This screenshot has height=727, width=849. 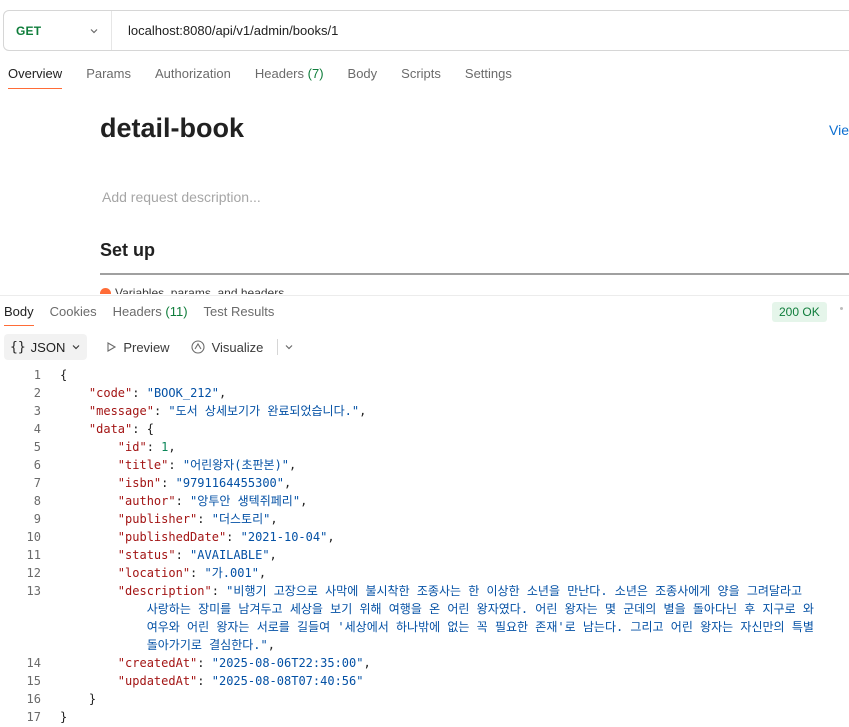 I want to click on visualize-icon, so click(x=198, y=347).